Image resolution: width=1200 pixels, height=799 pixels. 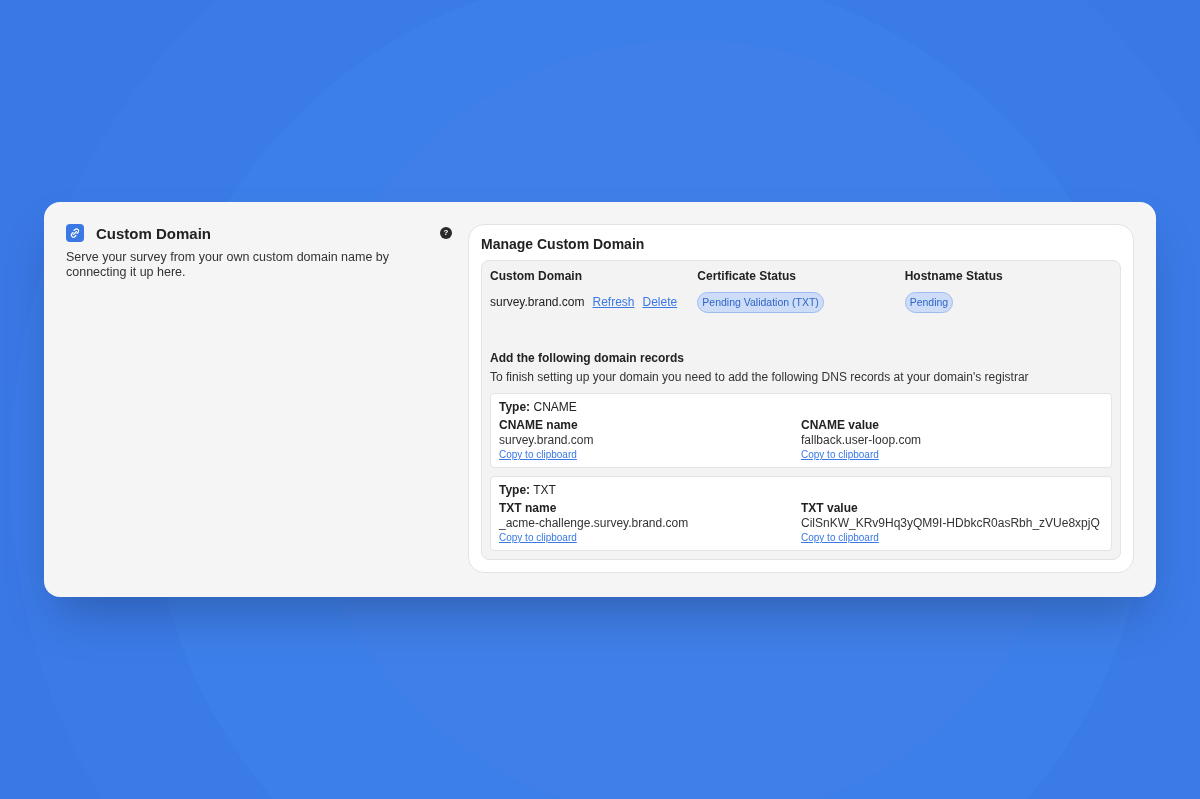 I want to click on field-label: TXT name, so click(x=528, y=508).